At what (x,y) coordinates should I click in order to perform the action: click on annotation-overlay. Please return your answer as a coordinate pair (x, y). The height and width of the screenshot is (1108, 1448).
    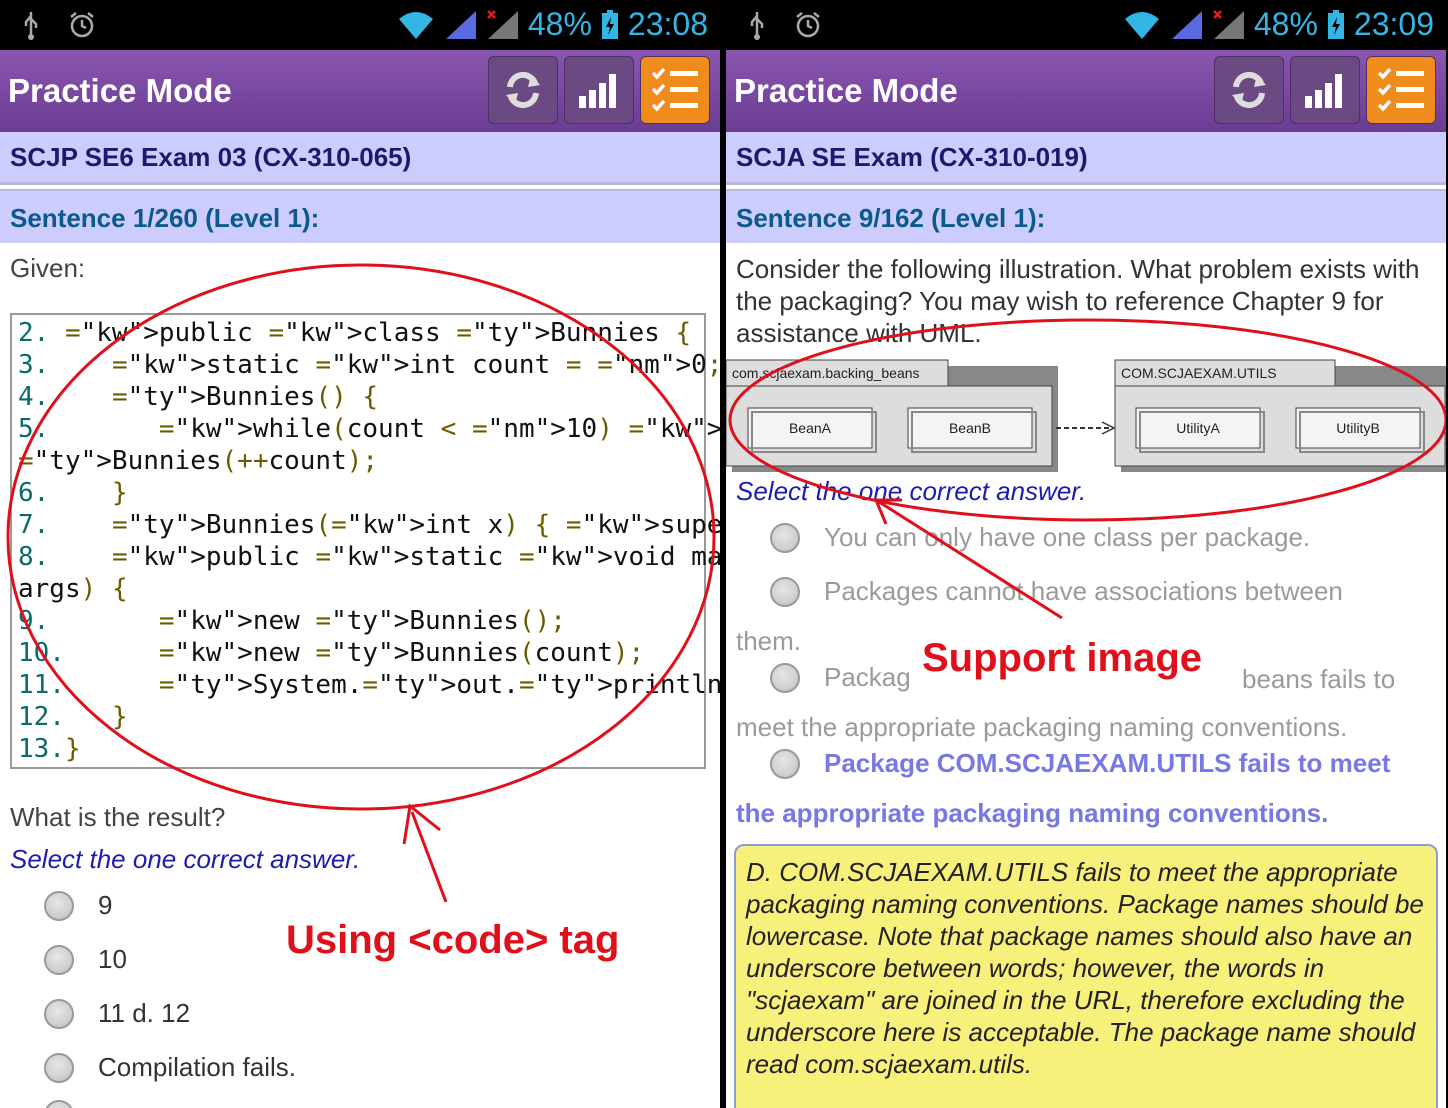
    Looking at the image, I should click on (1087, 469).